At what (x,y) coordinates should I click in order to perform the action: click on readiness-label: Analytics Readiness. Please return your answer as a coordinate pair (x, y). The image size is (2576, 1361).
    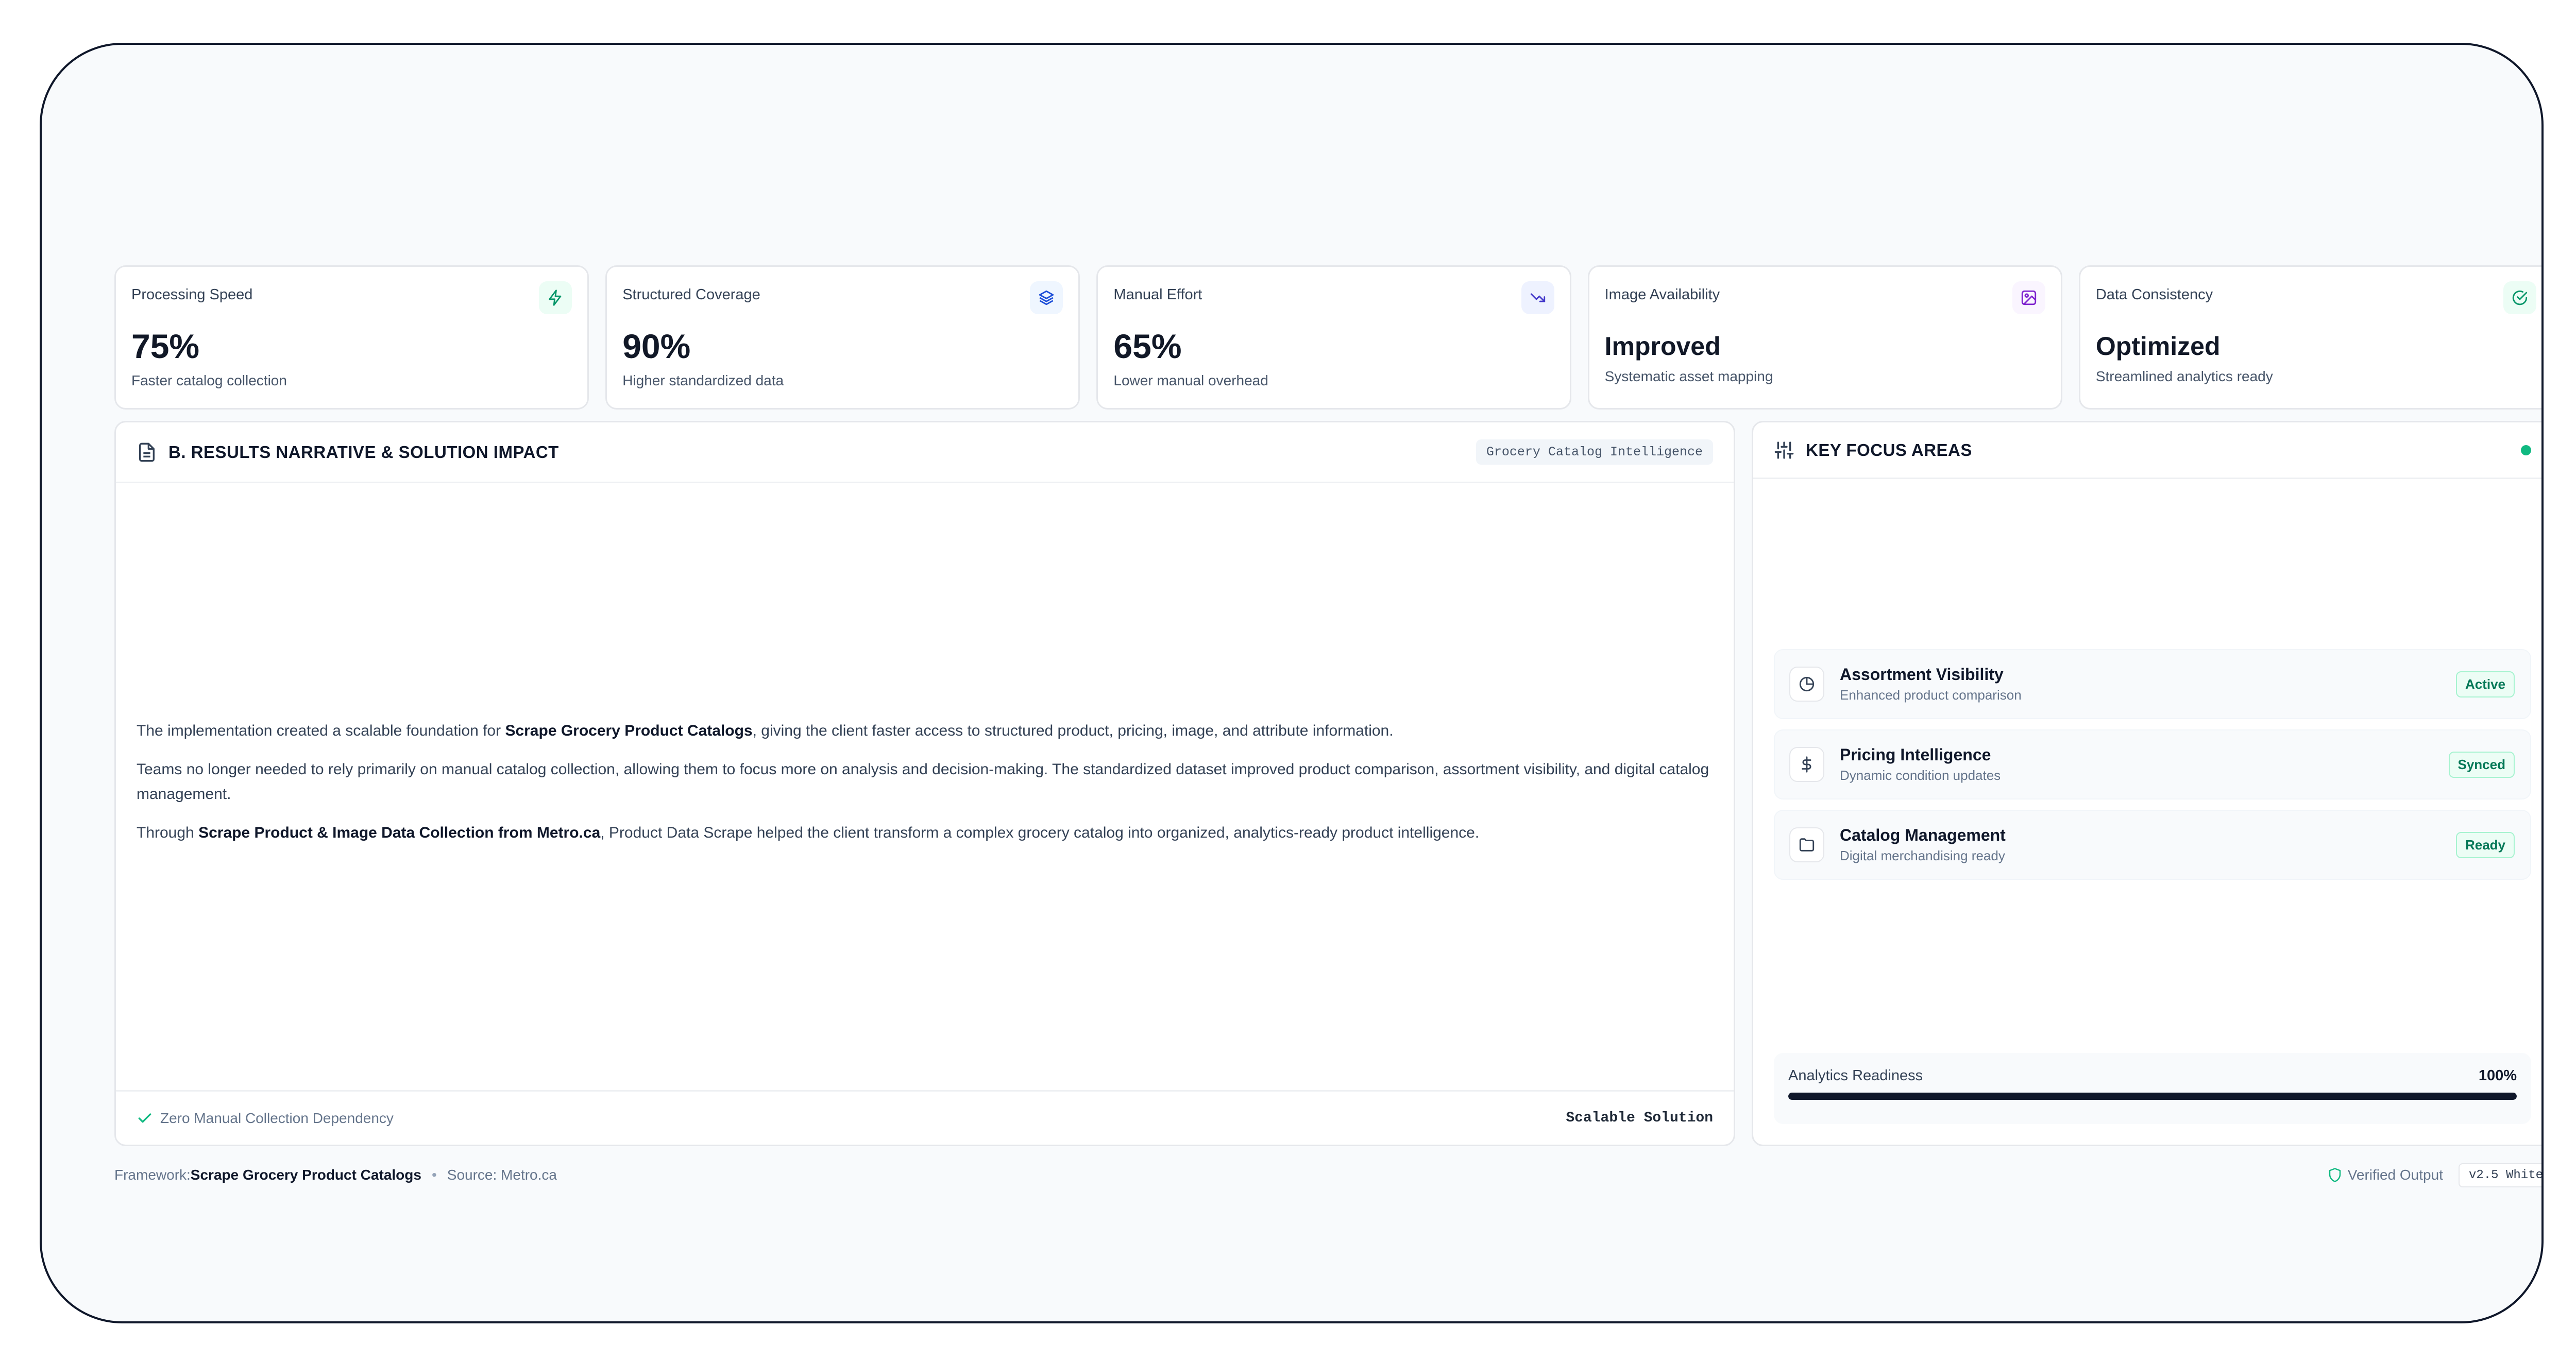
    Looking at the image, I should click on (1855, 1075).